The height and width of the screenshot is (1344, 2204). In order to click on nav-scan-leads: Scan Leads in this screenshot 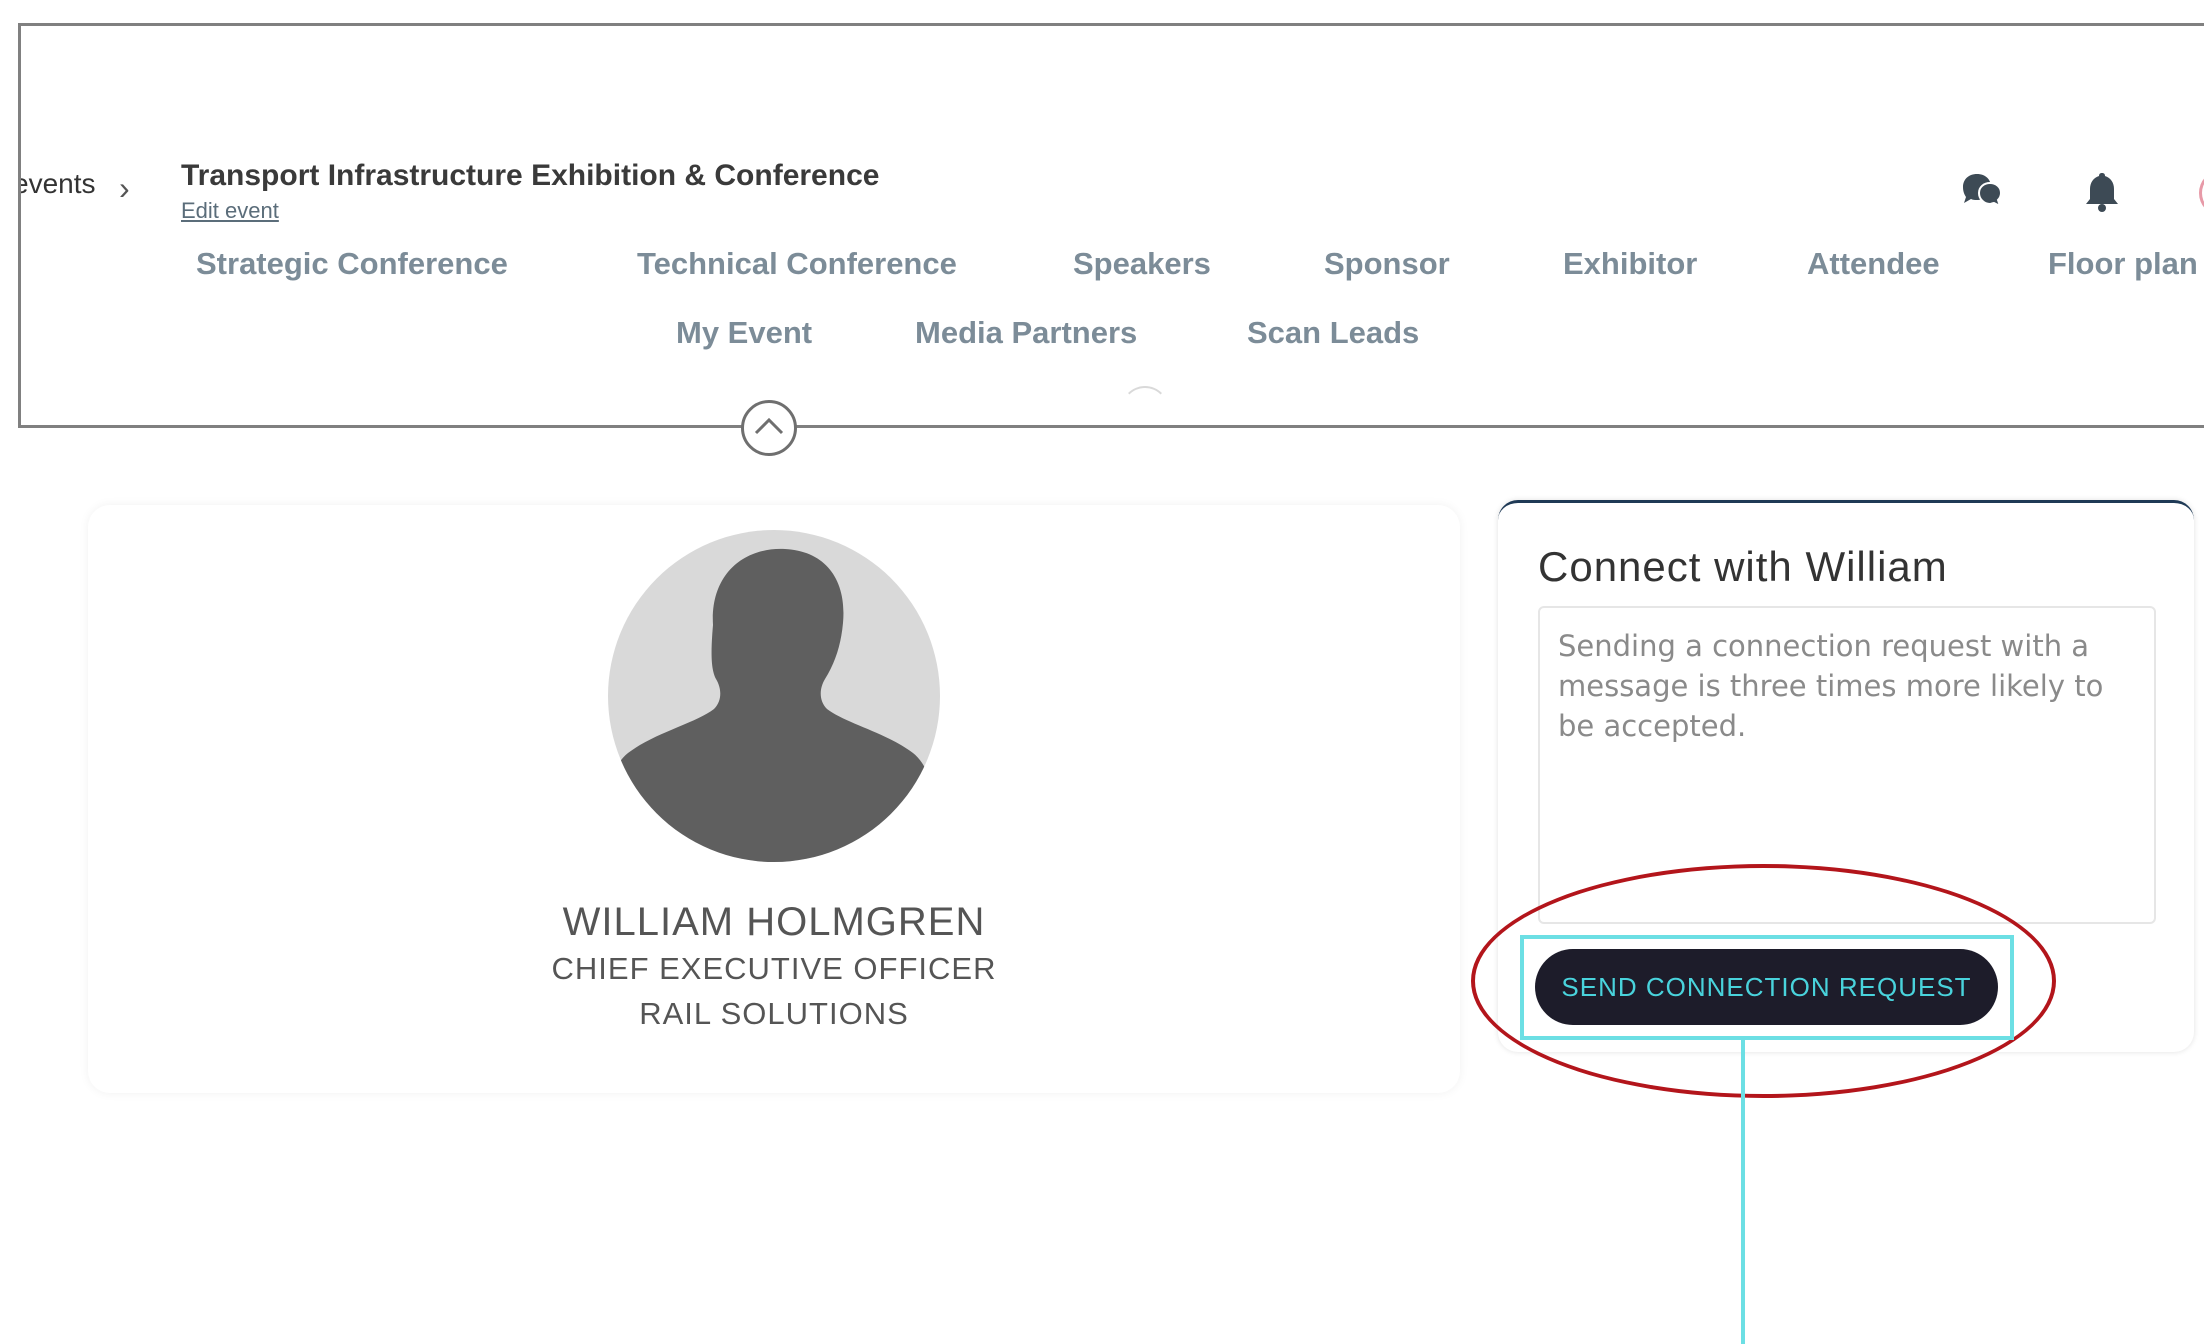, I will do `click(1333, 333)`.